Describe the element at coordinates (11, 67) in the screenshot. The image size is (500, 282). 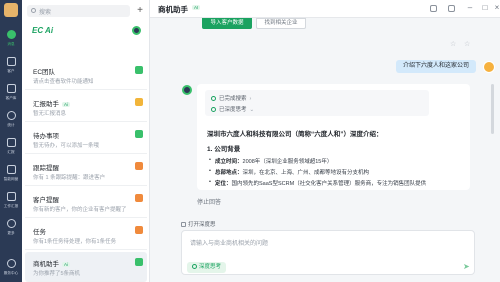
I see `rail-item-customers: 客户` at that location.